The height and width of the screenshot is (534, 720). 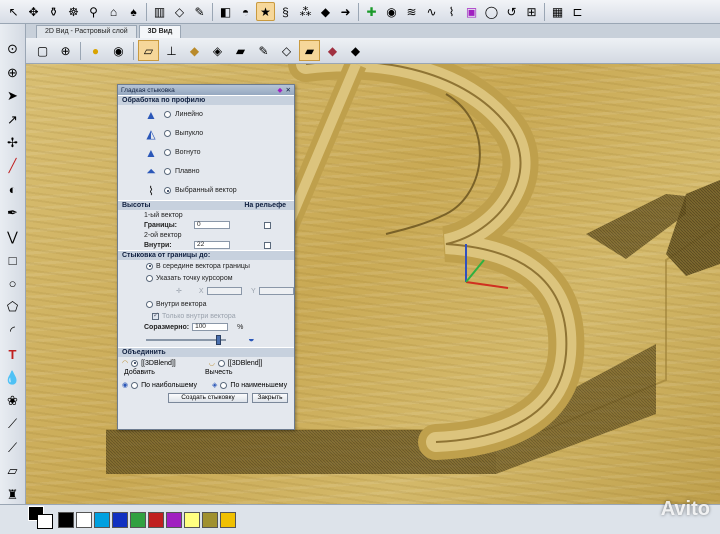 I want to click on profile-smooth-radio, so click(x=167, y=171).